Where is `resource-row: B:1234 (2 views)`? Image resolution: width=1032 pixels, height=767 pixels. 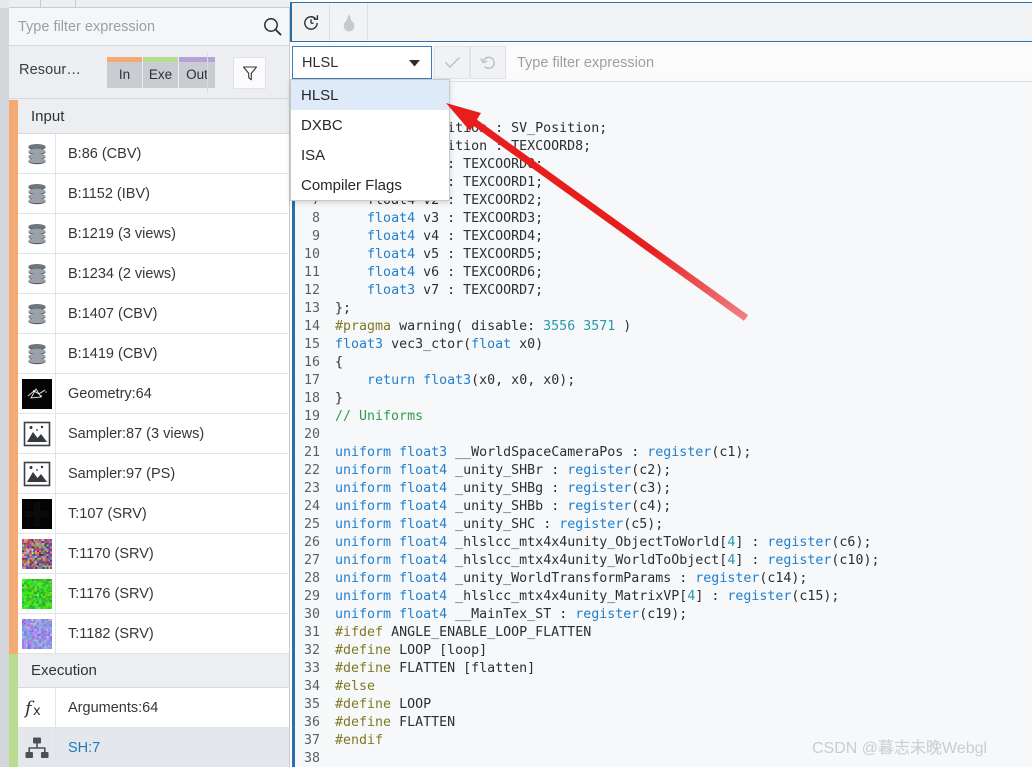
resource-row: B:1234 (2 views) is located at coordinates (153, 274).